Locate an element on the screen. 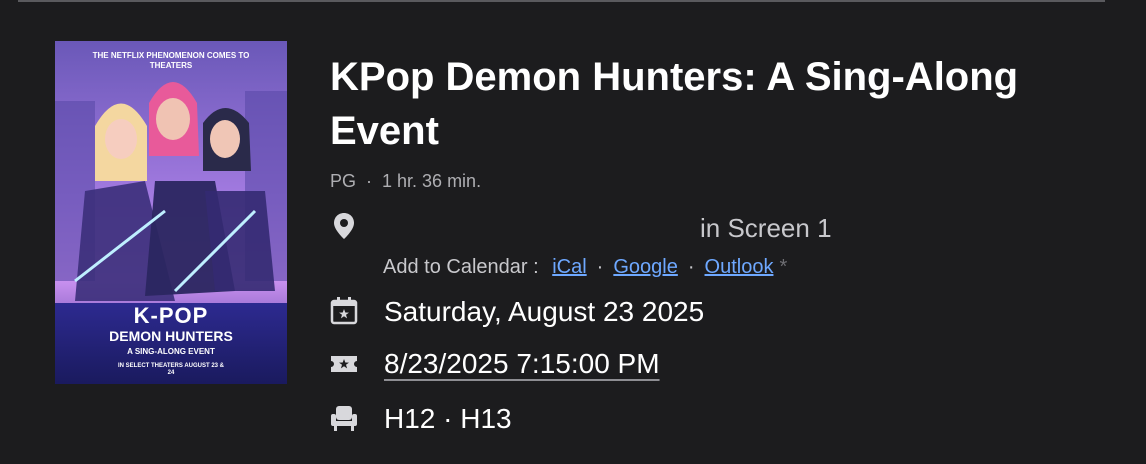 The height and width of the screenshot is (464, 1146). poster-tagline: THE NETFLIX PHENOMENON COMES TO THEATERS is located at coordinates (171, 60).